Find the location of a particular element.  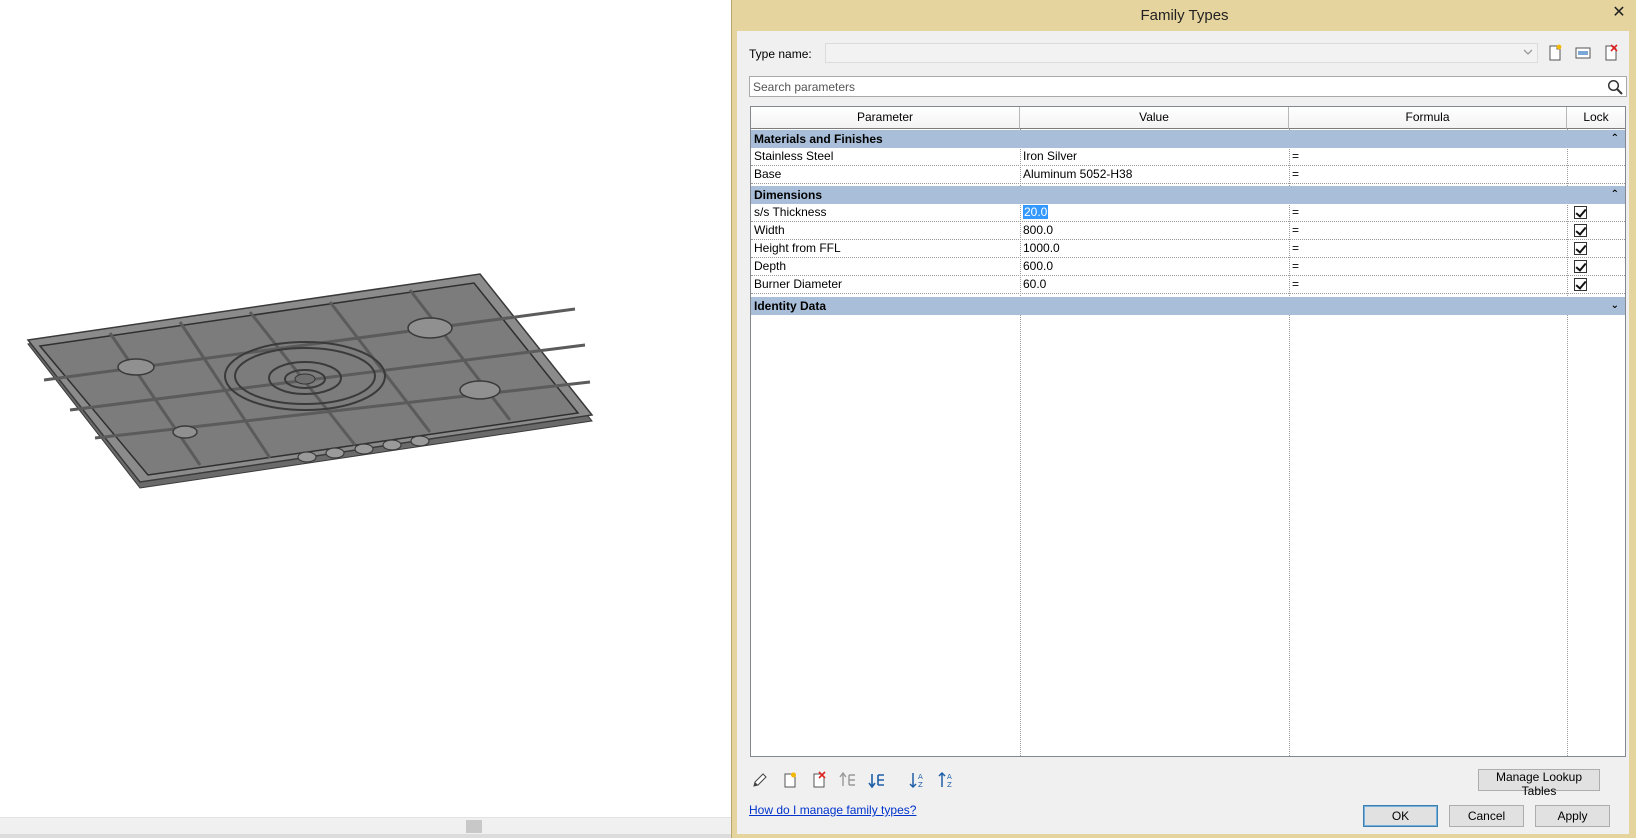

group-label: Materials and Finishes is located at coordinates (818, 139).